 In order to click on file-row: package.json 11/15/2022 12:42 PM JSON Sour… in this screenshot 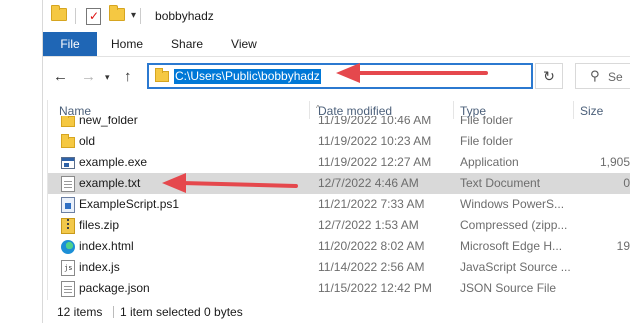, I will do `click(339, 288)`.